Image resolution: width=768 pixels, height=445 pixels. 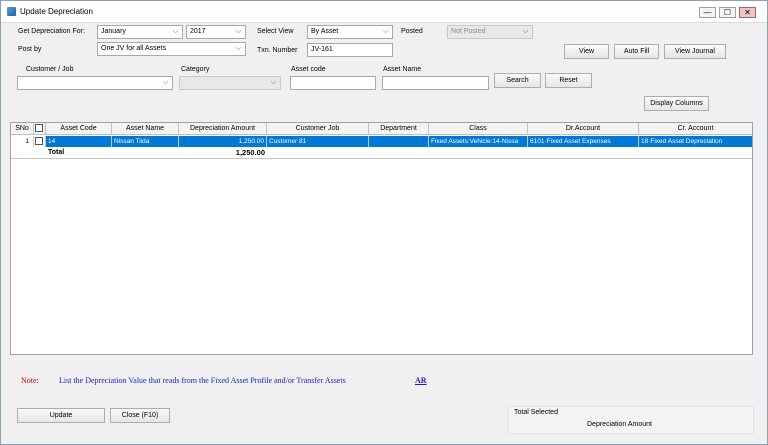 I want to click on minimize-button: —, so click(x=707, y=12).